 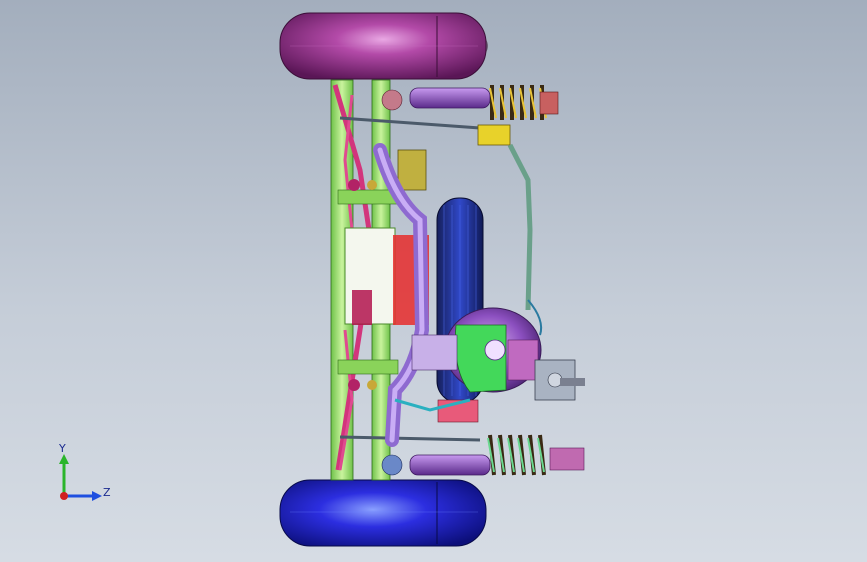 I want to click on top-tire, so click(x=383, y=46).